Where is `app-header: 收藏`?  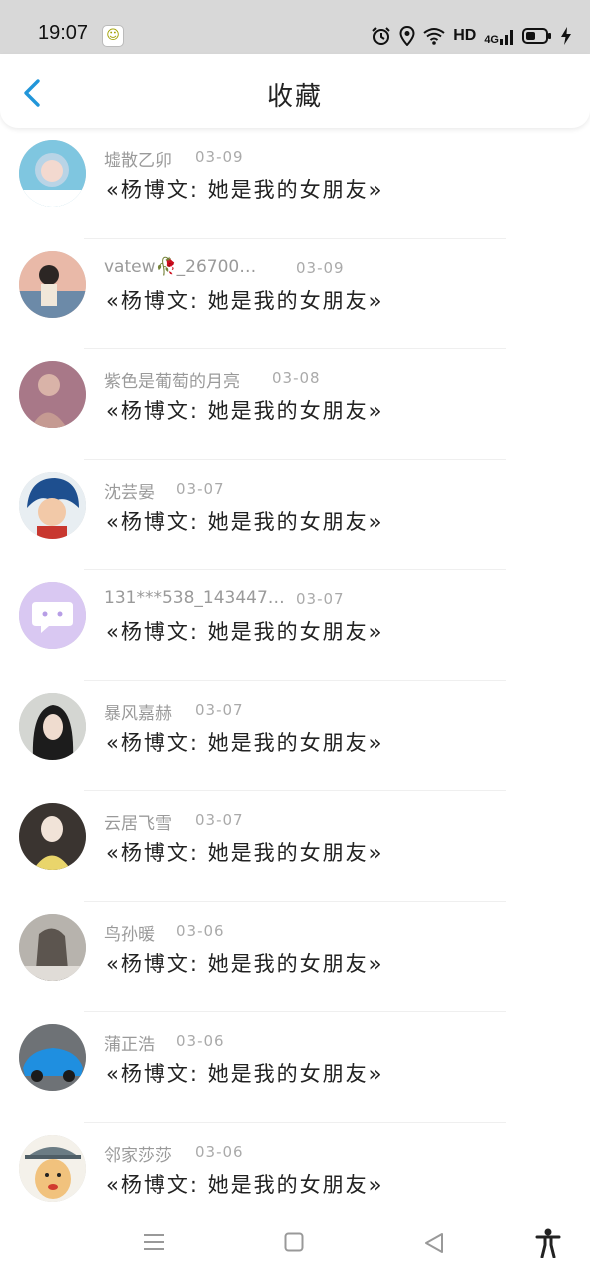
app-header: 收藏 is located at coordinates (295, 91).